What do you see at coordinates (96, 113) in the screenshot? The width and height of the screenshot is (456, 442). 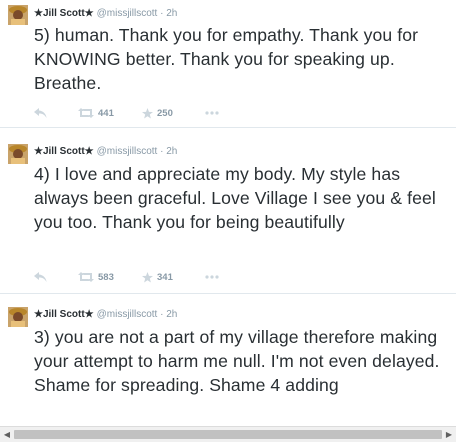 I see `retweet-button: 441` at bounding box center [96, 113].